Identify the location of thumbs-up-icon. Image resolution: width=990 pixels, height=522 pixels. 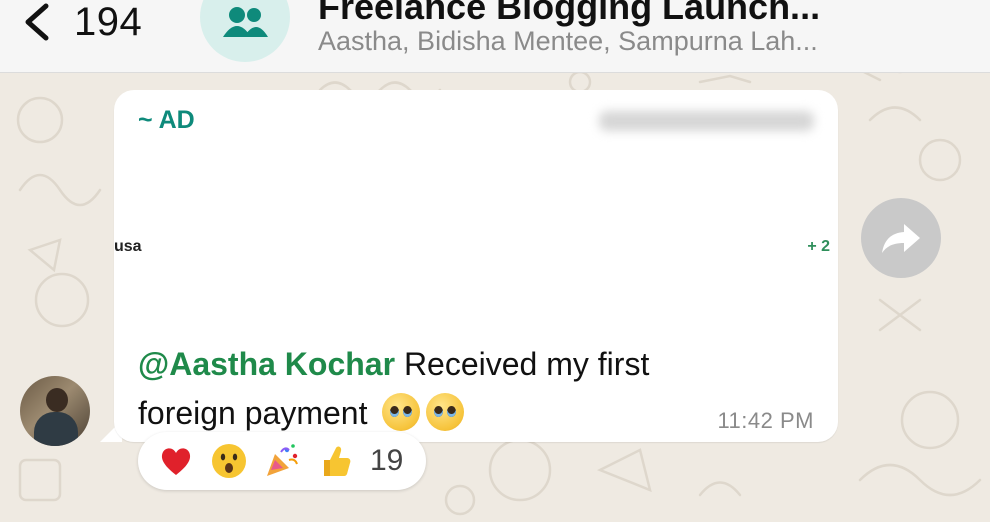
(337, 461).